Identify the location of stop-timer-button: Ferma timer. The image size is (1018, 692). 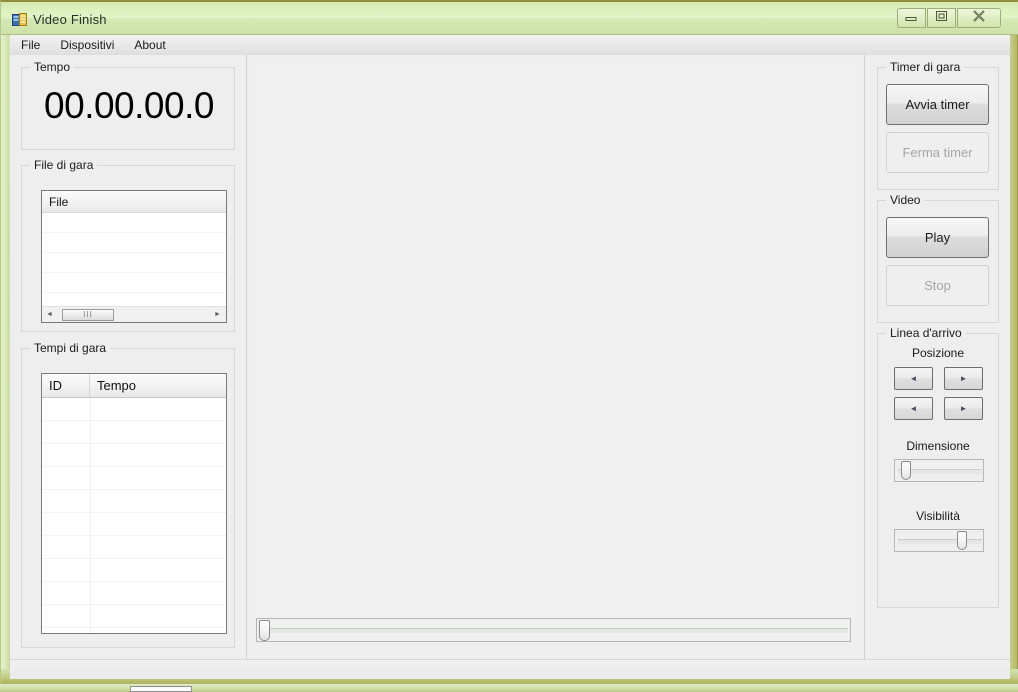
(937, 152).